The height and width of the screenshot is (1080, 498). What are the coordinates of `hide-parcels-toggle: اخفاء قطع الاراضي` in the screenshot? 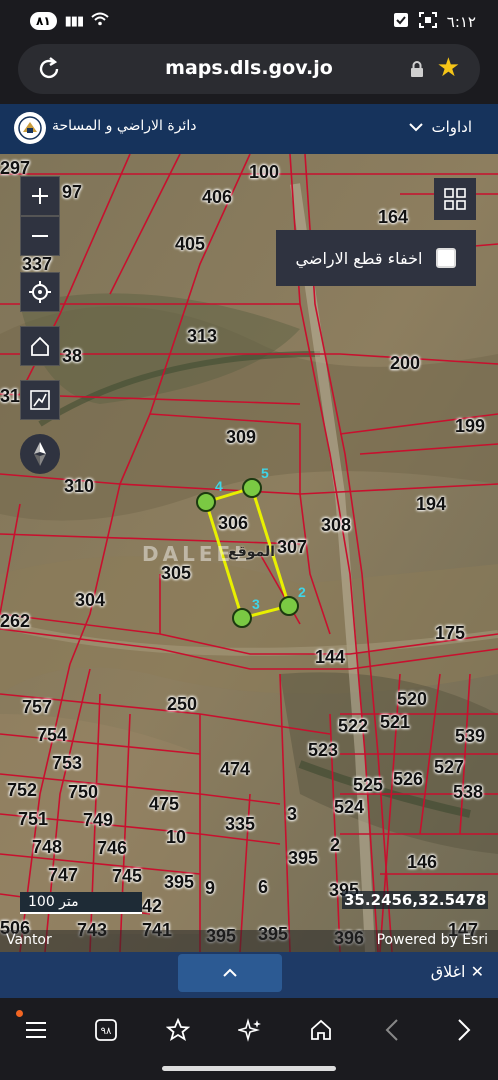 It's located at (376, 258).